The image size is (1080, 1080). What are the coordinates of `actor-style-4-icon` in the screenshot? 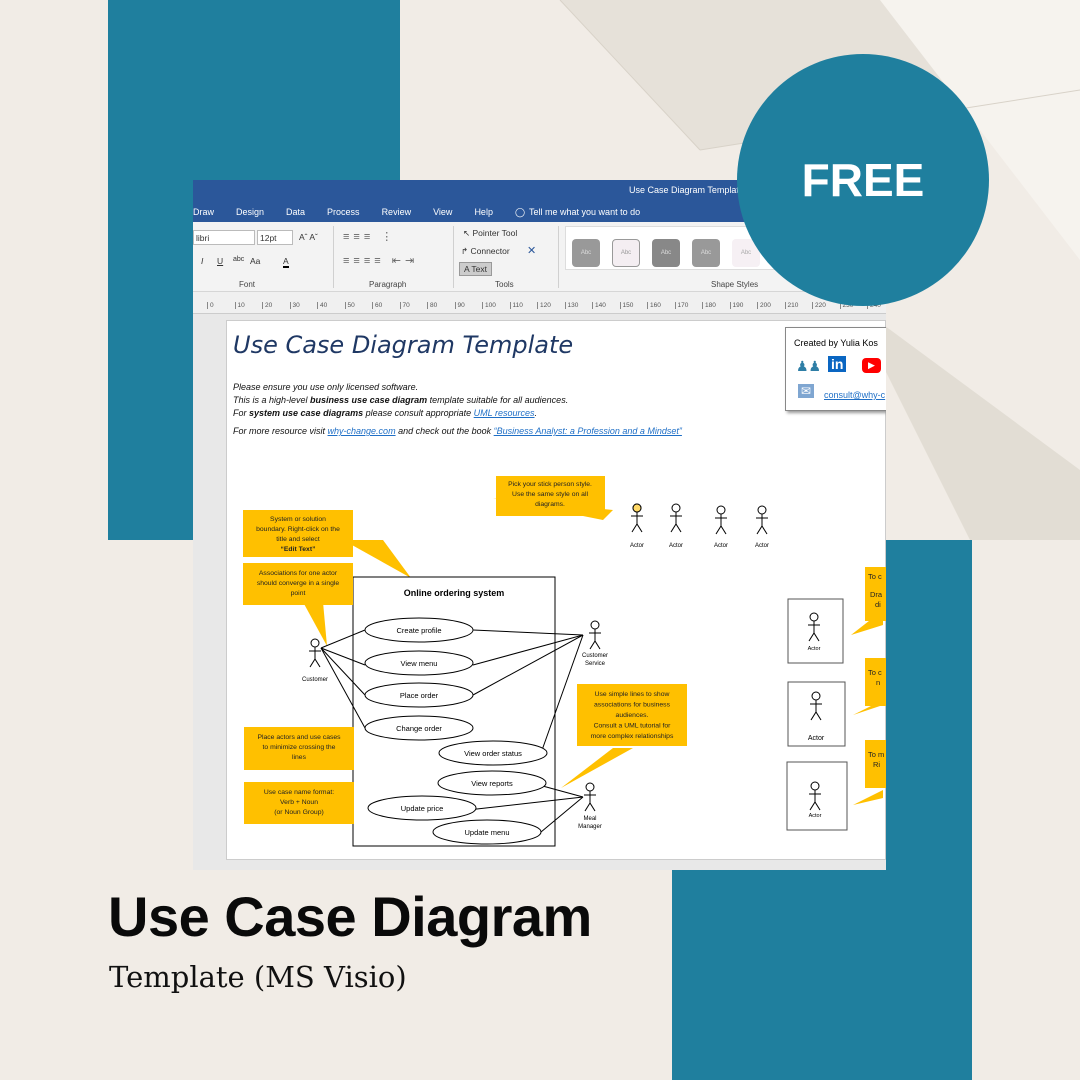 It's located at (762, 520).